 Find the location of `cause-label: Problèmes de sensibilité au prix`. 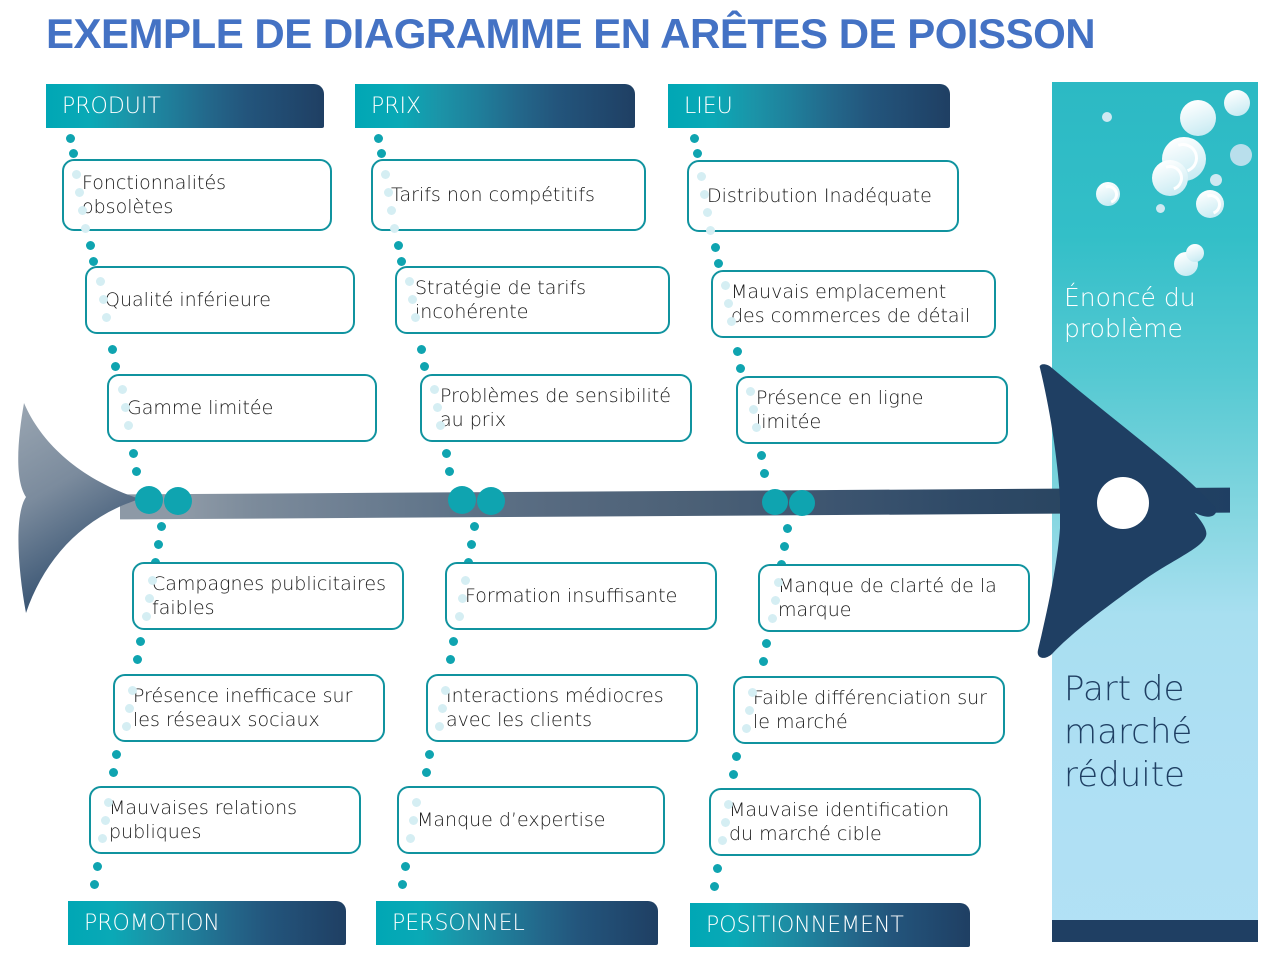

cause-label: Problèmes de sensibilité au prix is located at coordinates (555, 407).